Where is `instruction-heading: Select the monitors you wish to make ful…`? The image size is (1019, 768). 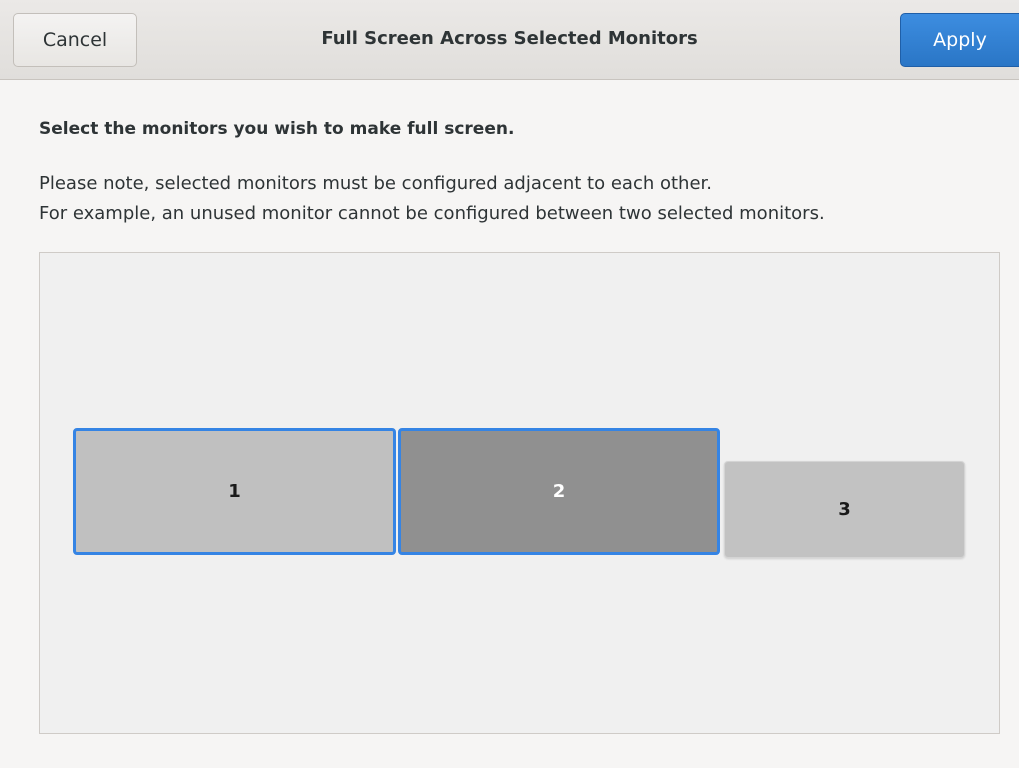
instruction-heading: Select the monitors you wish to make ful… is located at coordinates (277, 129).